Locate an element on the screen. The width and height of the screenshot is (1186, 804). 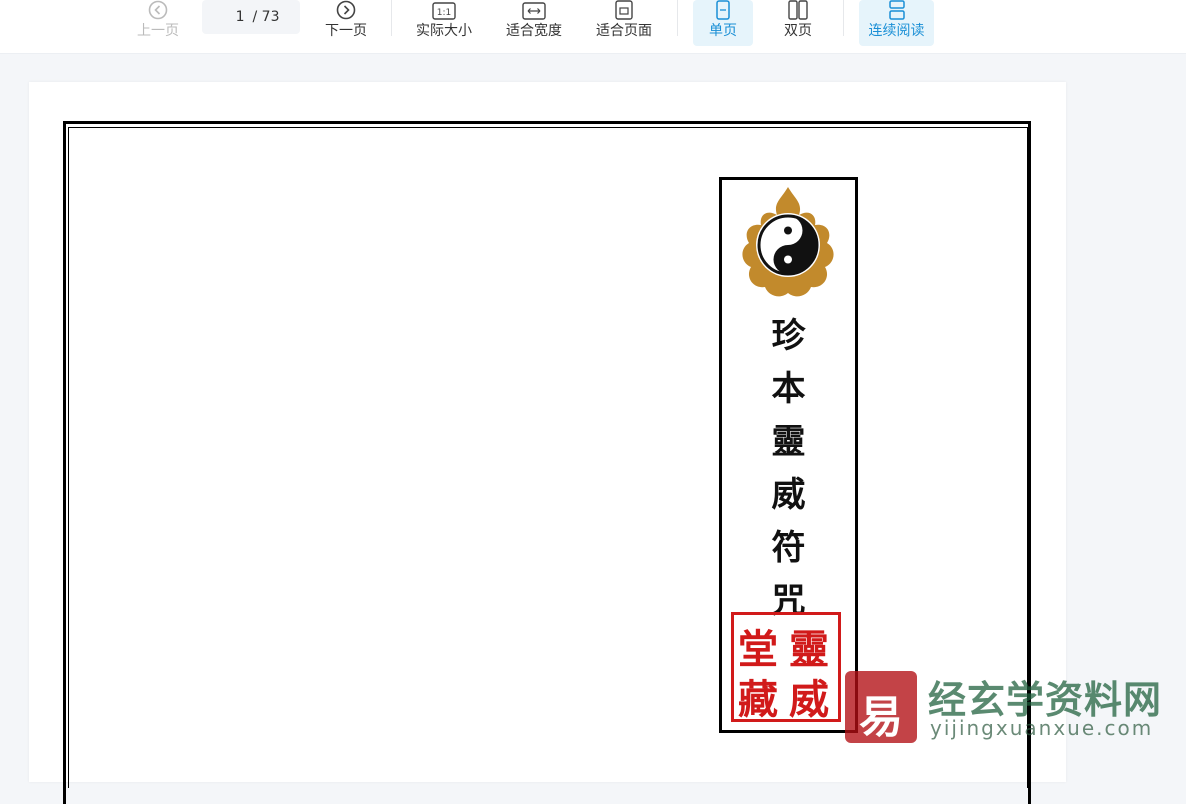
actual-size-icon: 1:1 is located at coordinates (444, 10).